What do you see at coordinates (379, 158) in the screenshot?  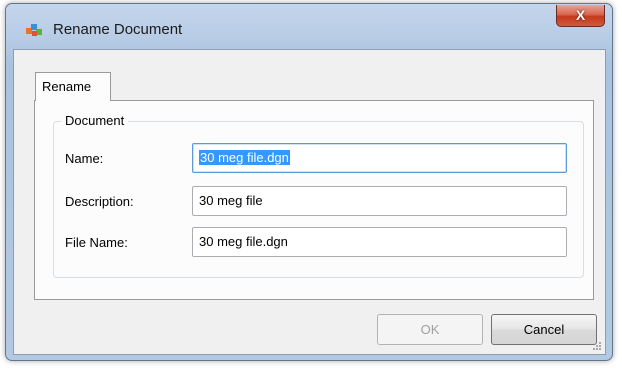 I see `name-input: 30 meg file.dgn` at bounding box center [379, 158].